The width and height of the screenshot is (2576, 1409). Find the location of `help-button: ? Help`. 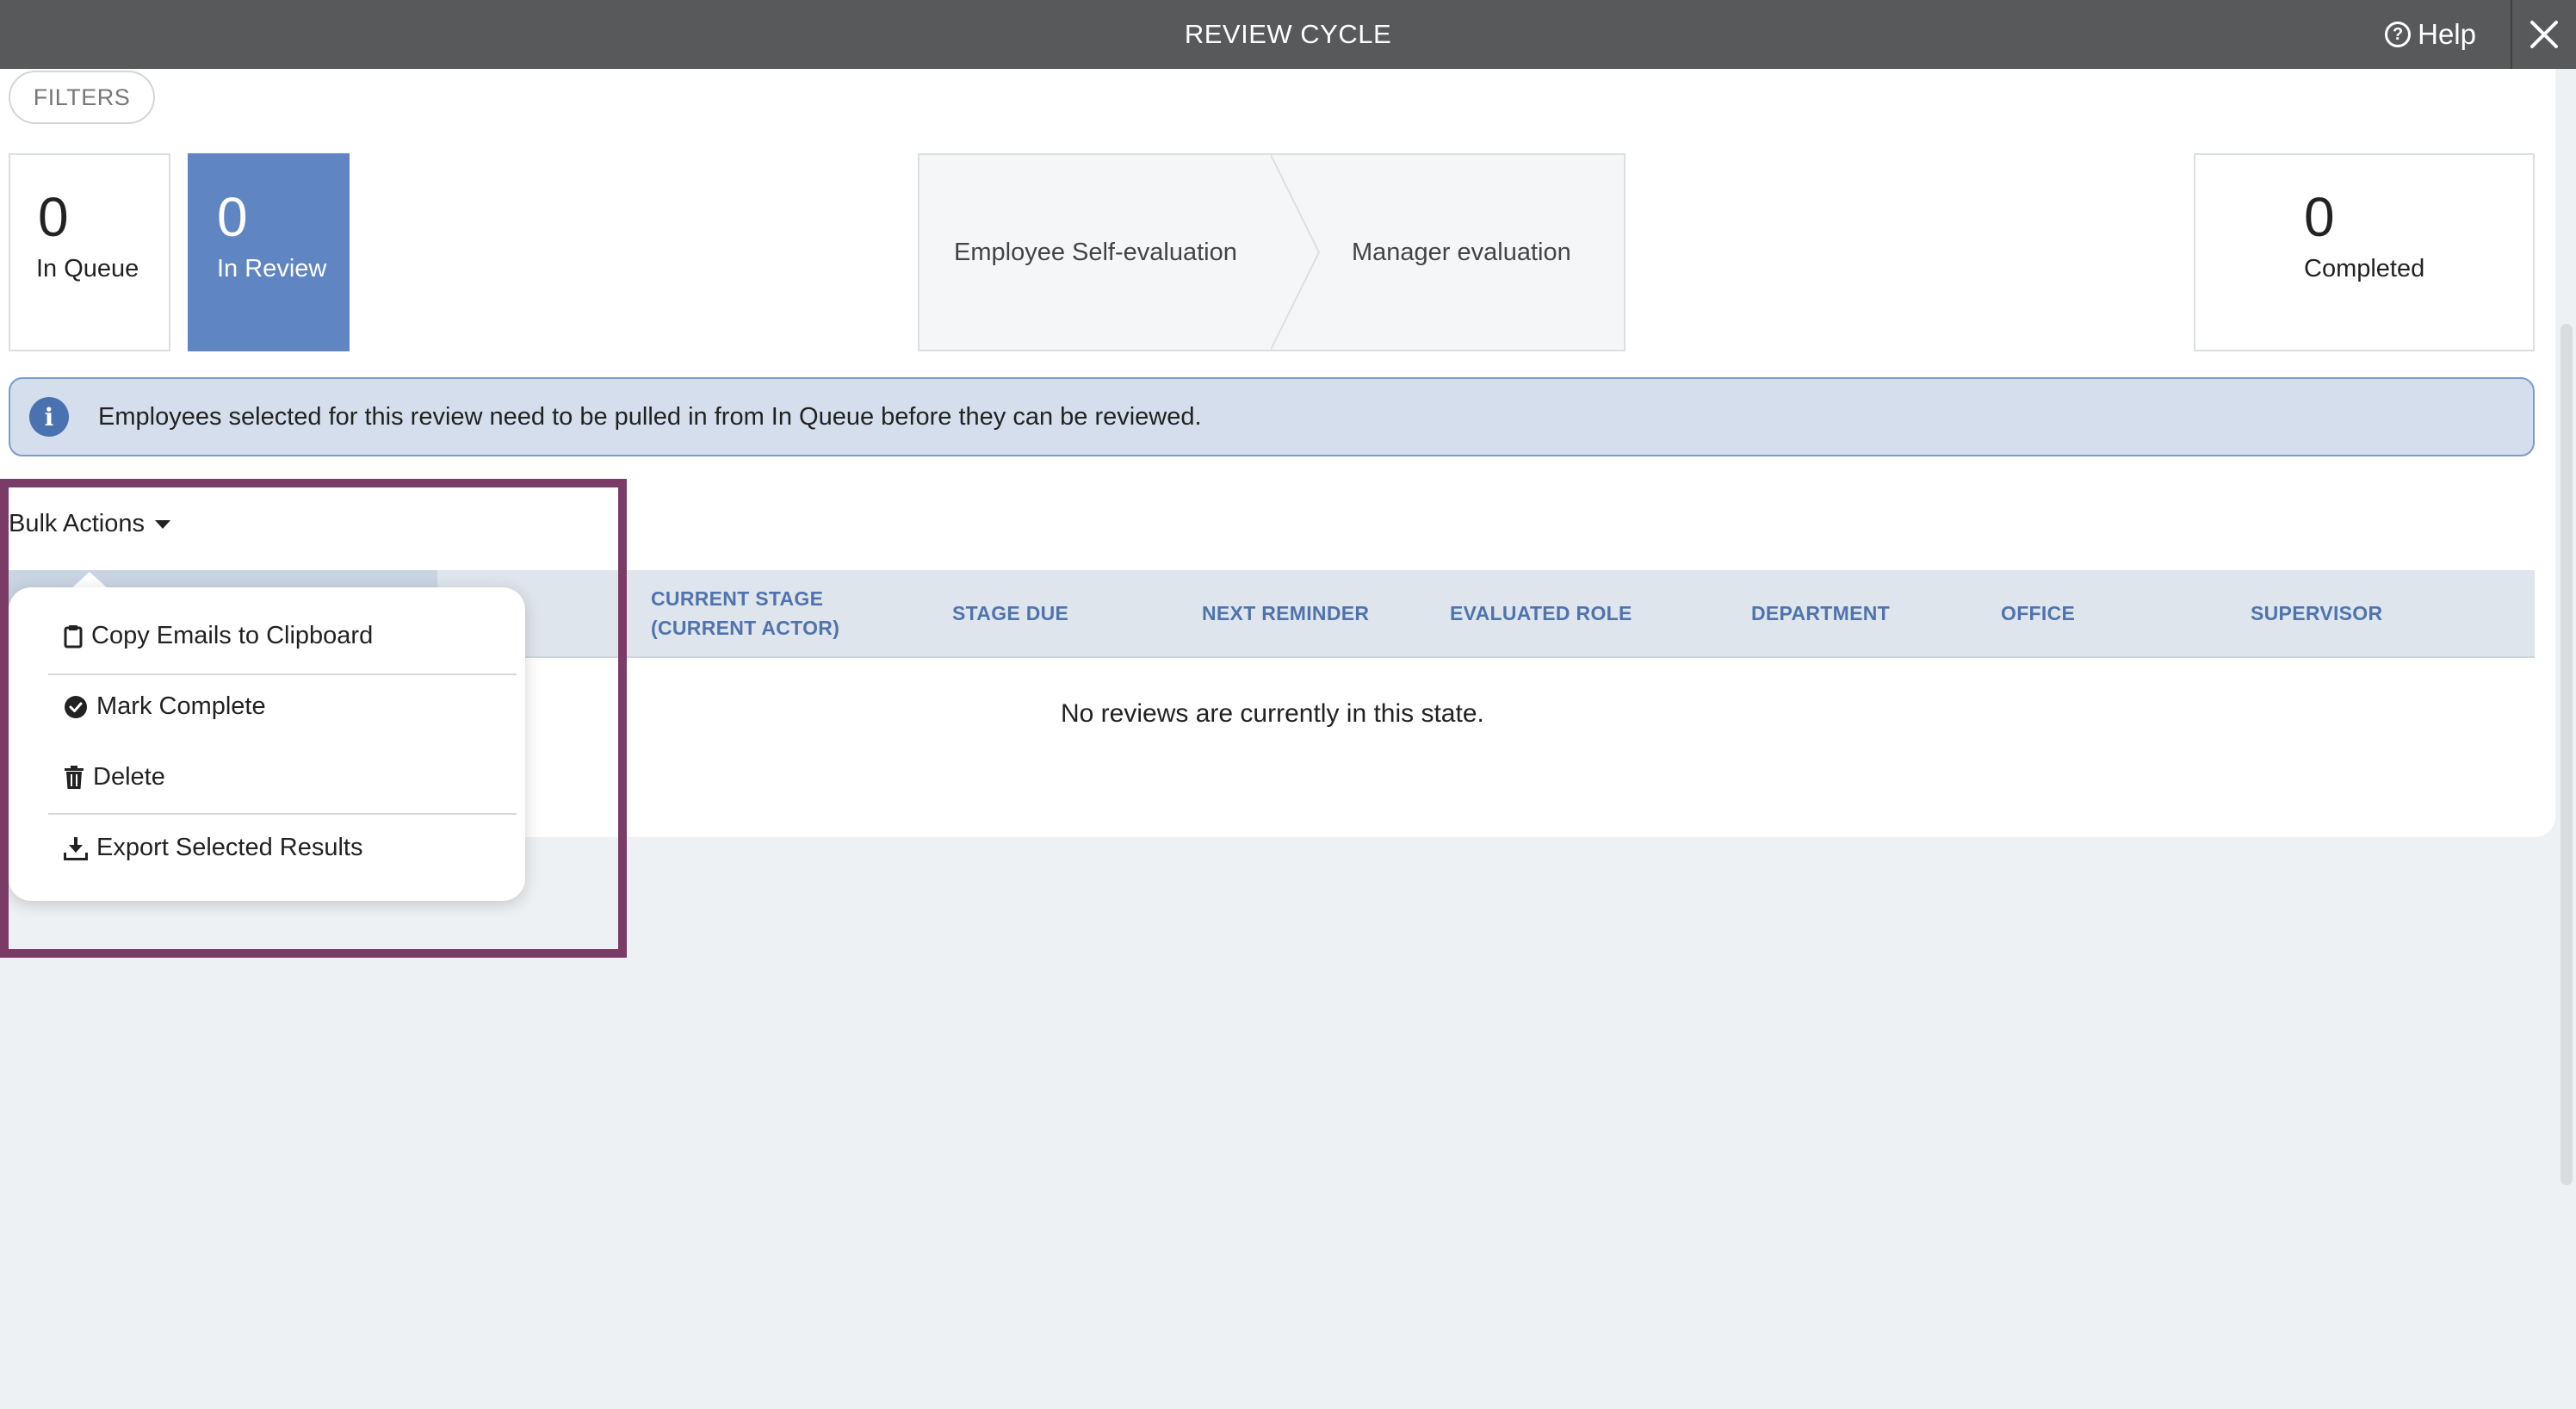

help-button: ? Help is located at coordinates (2430, 35).